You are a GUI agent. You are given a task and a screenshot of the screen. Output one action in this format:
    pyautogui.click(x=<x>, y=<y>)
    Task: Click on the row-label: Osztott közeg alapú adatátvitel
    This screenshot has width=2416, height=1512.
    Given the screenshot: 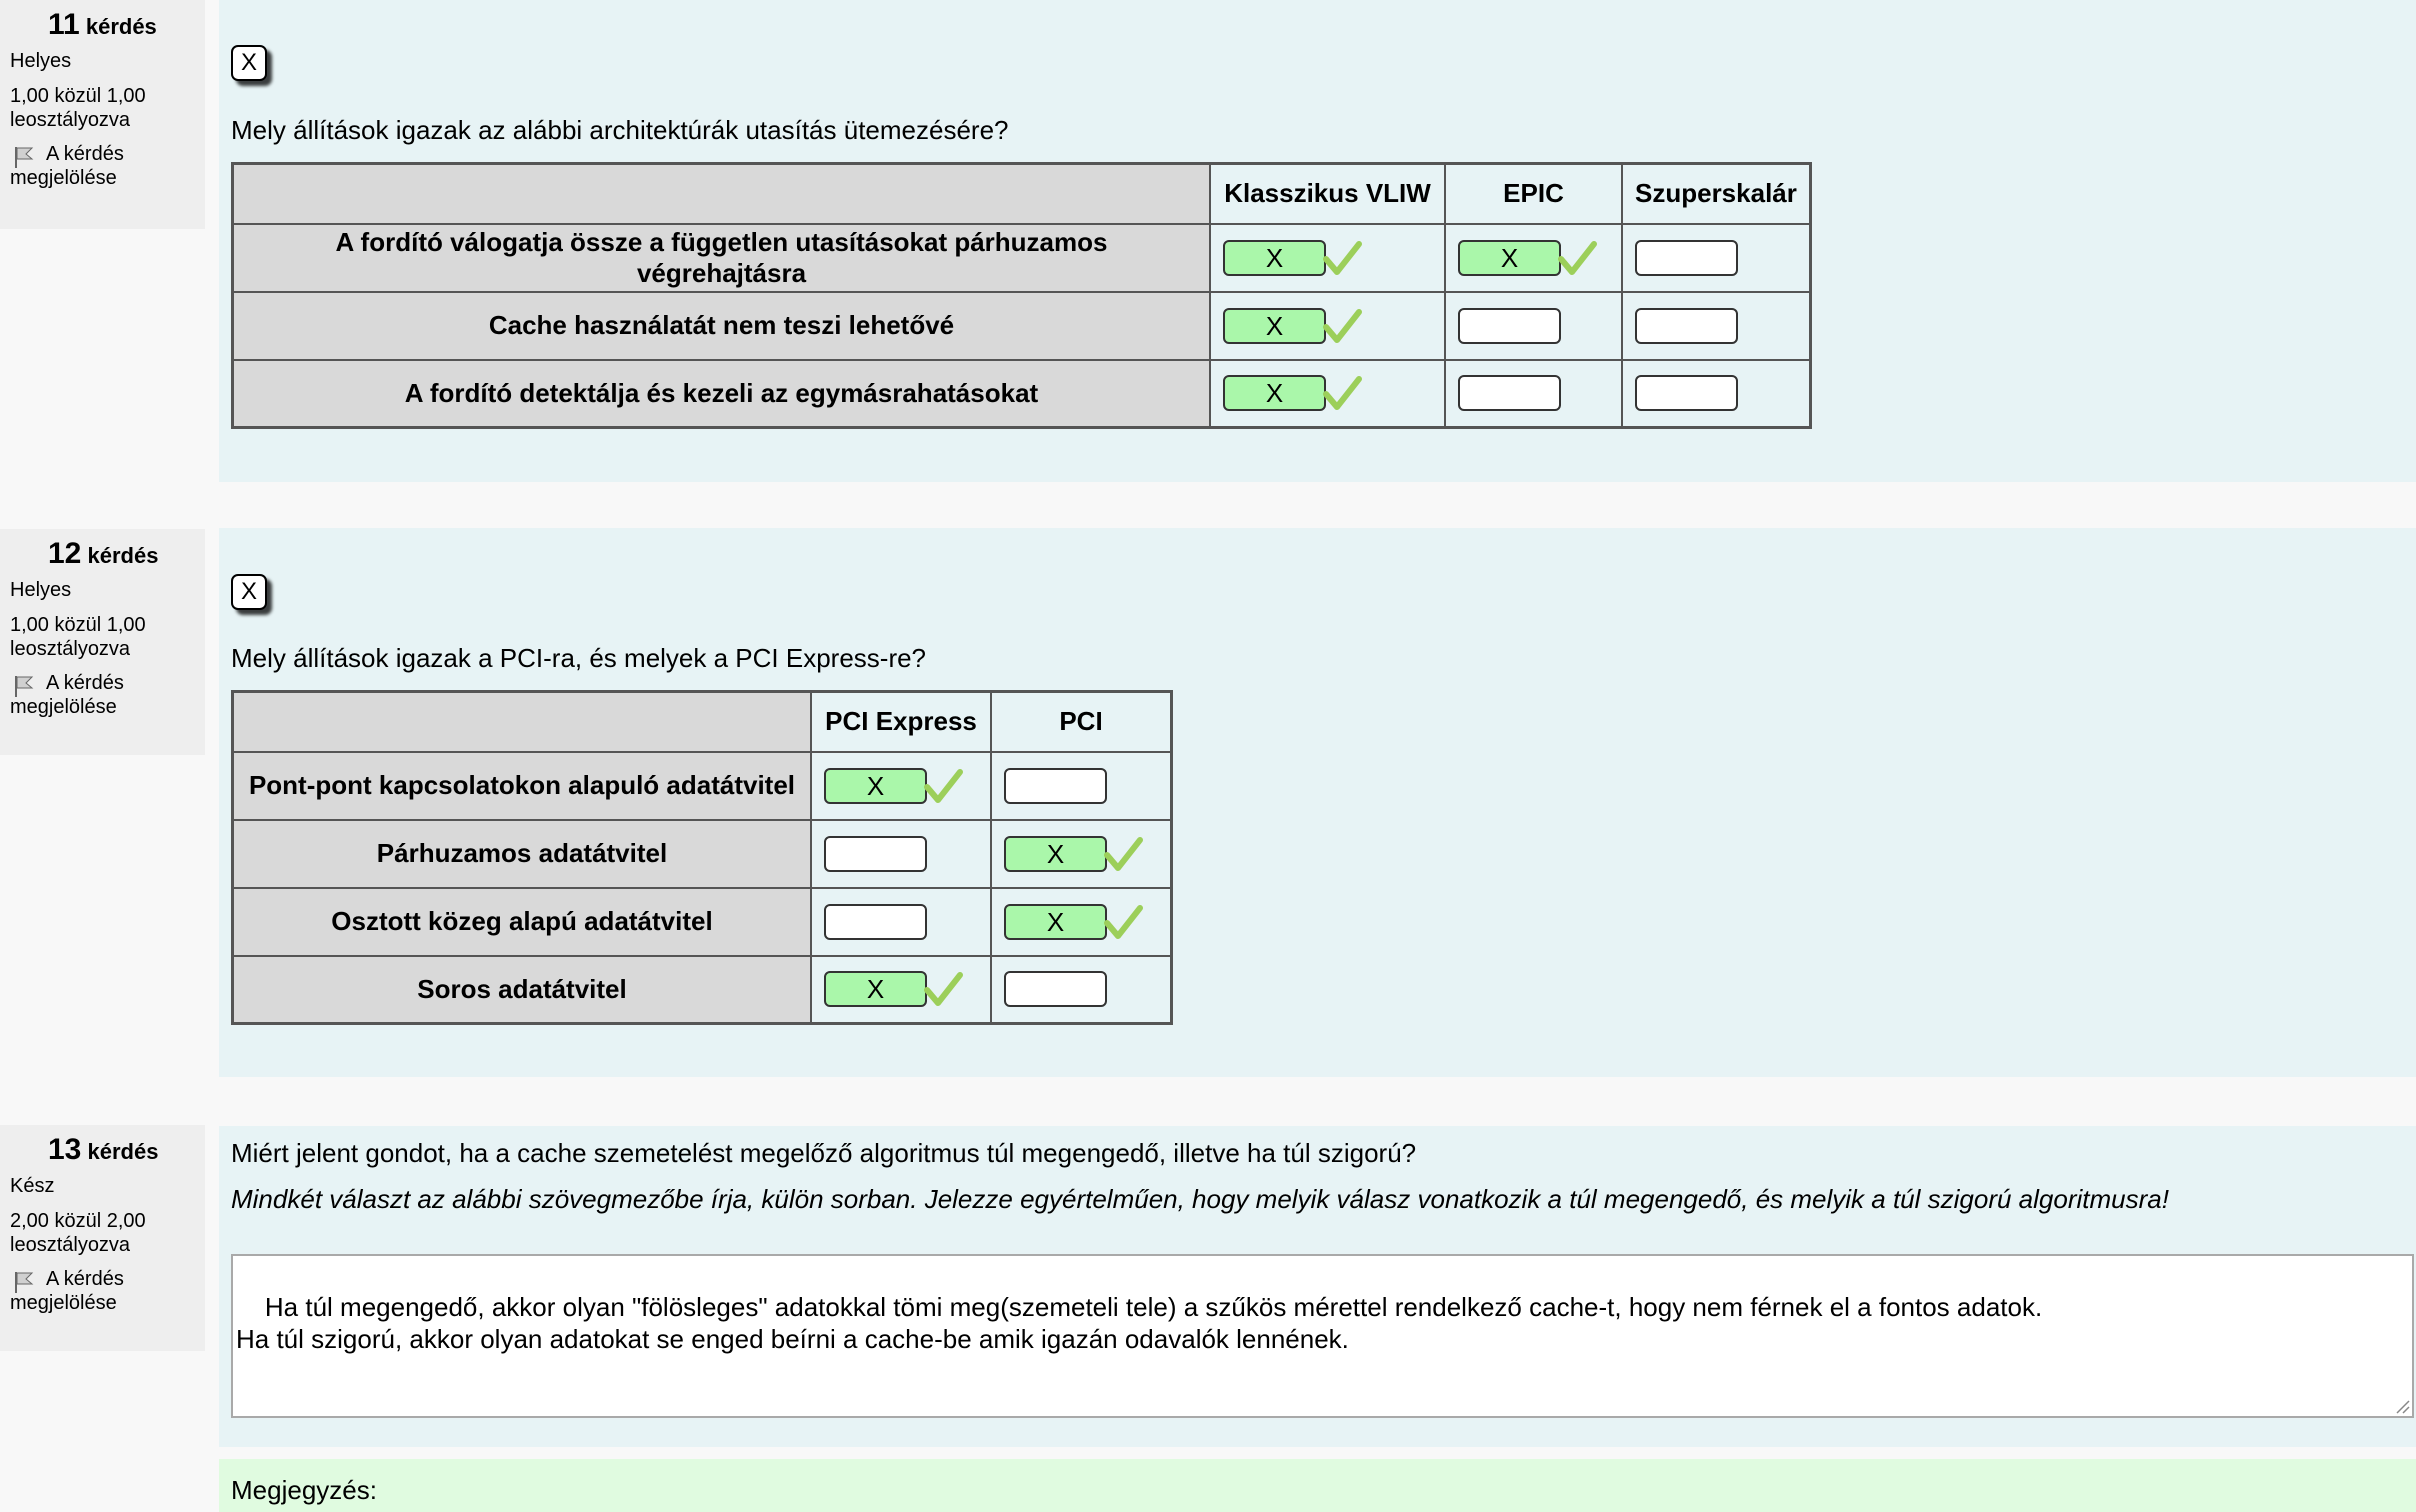 What is the action you would take?
    pyautogui.click(x=521, y=921)
    